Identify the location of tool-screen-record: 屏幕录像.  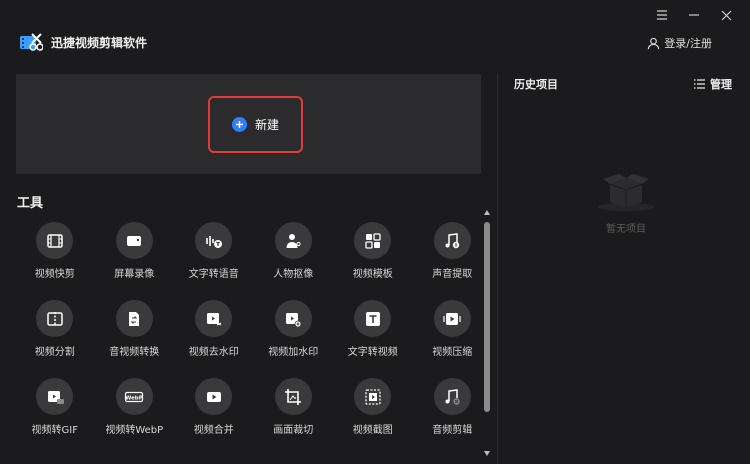
(135, 259).